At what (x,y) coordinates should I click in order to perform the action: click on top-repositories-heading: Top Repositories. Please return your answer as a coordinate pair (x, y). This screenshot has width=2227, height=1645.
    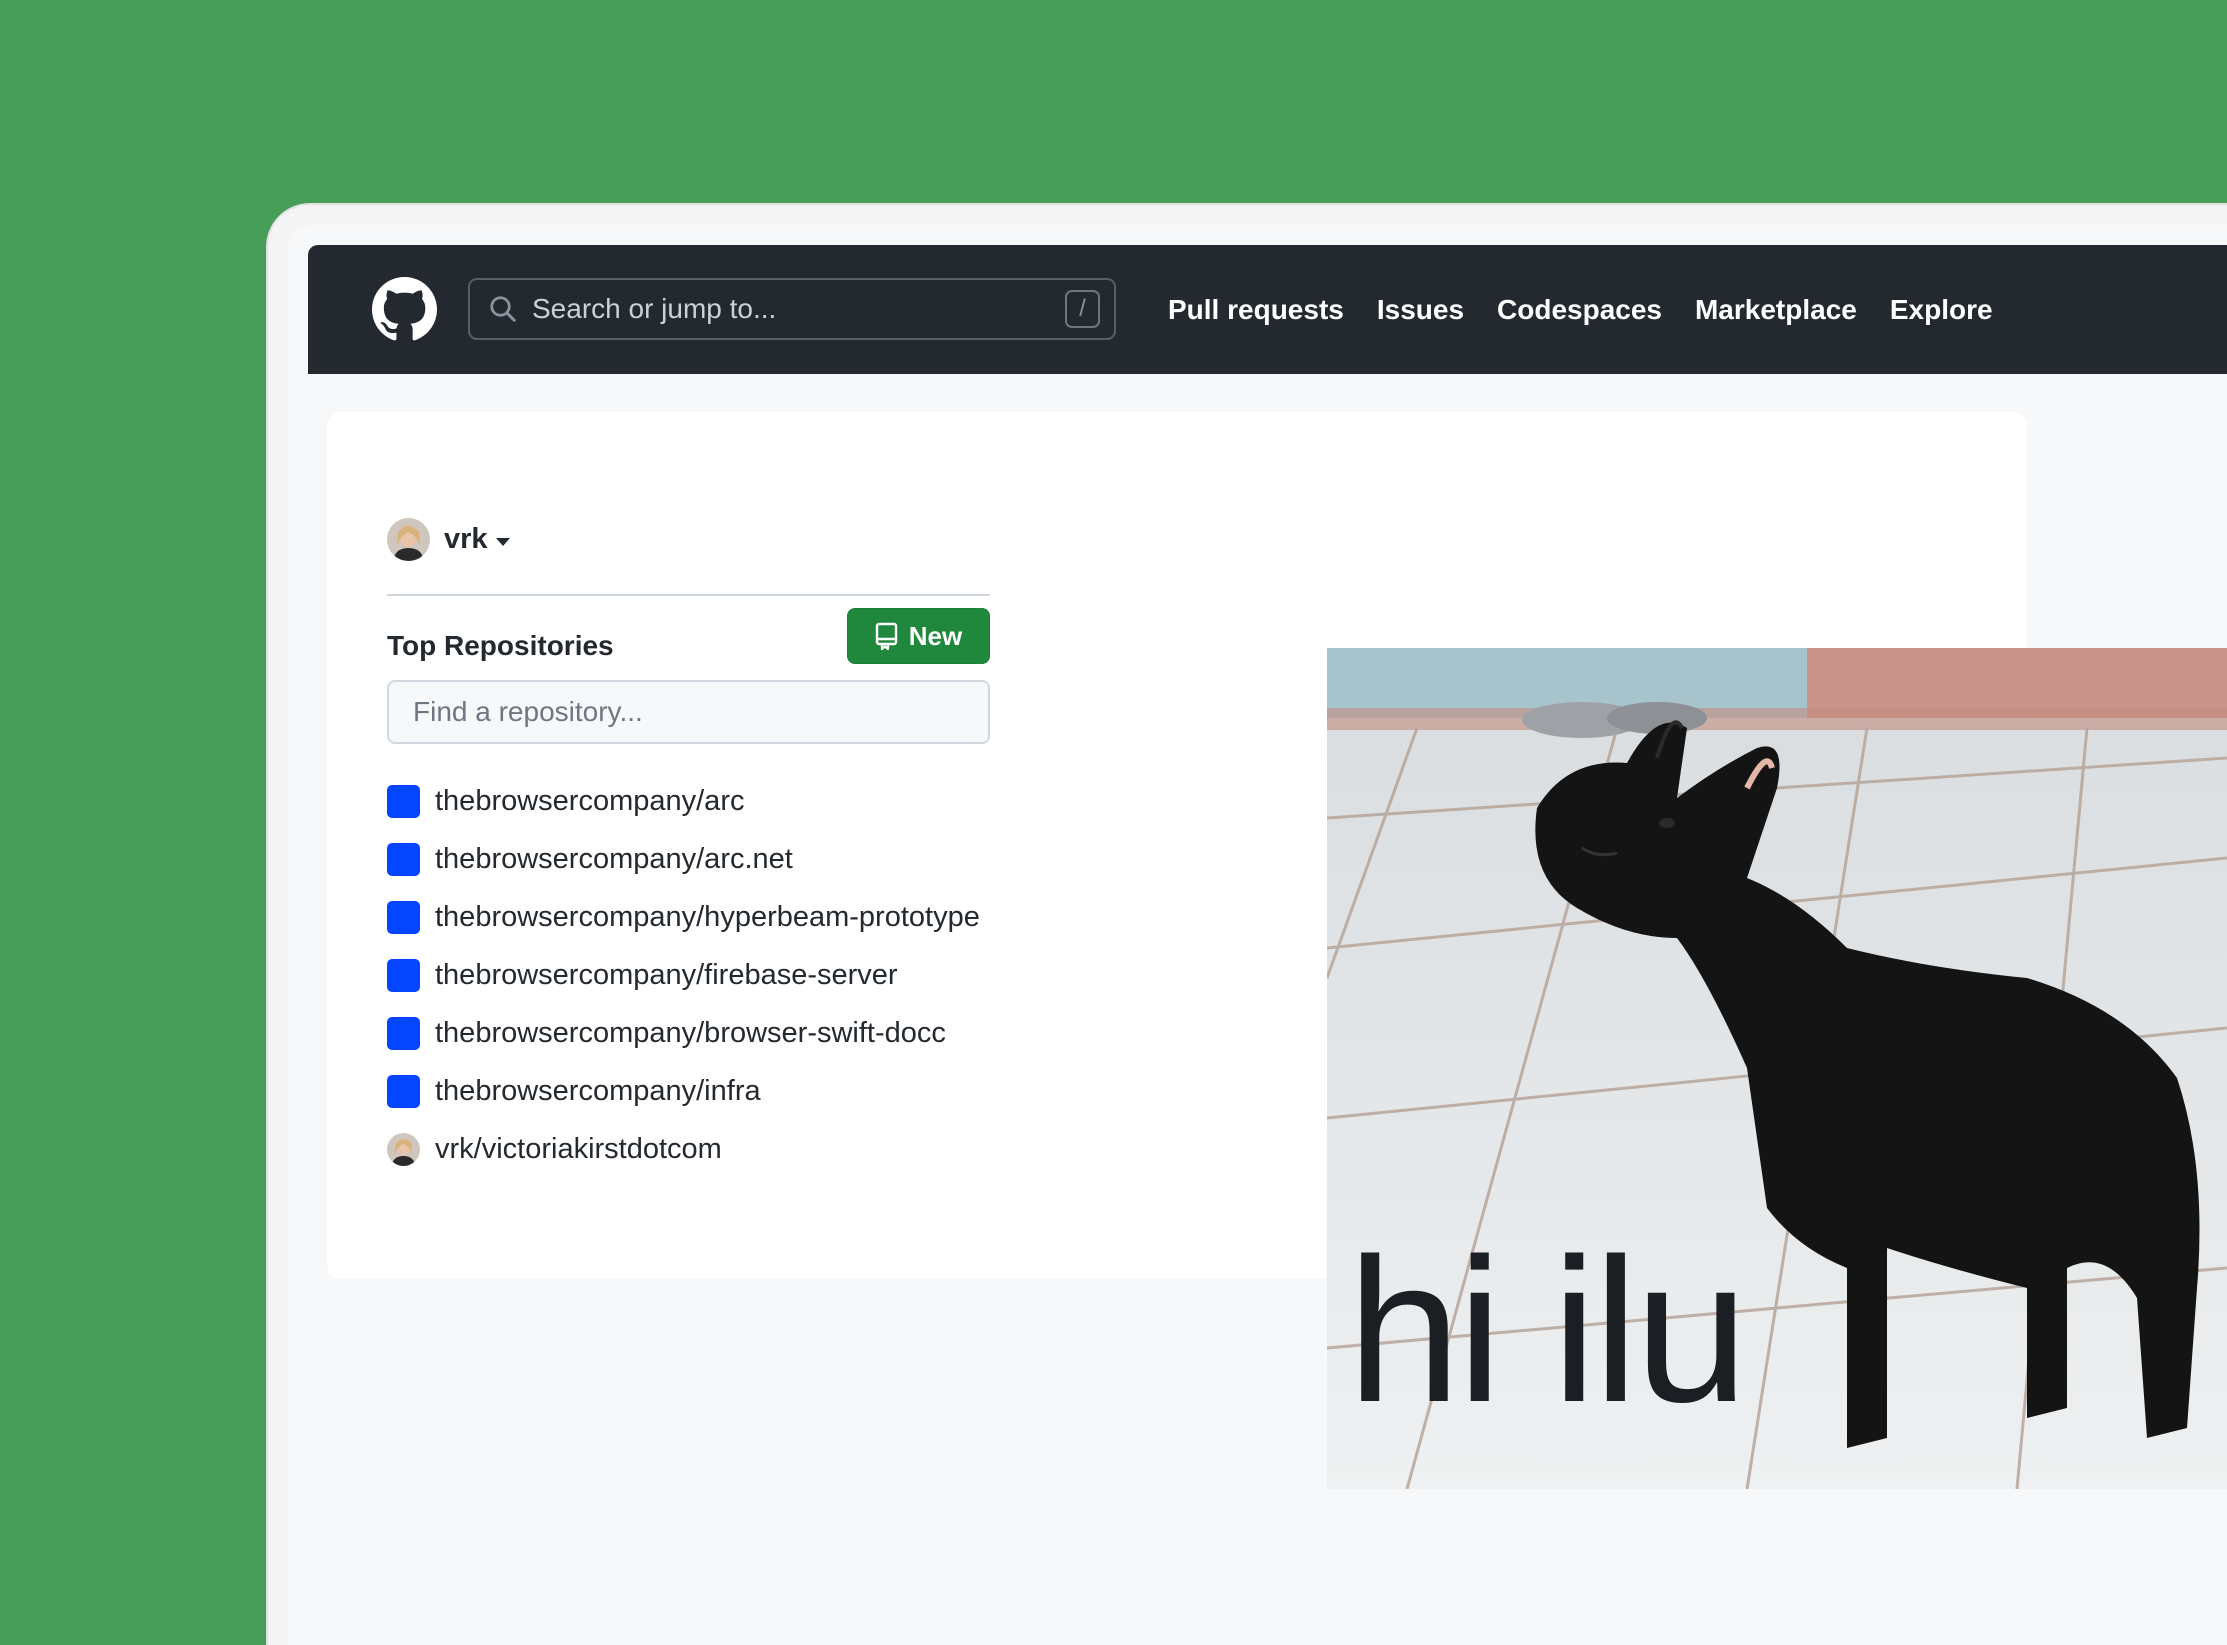
    Looking at the image, I should click on (500, 645).